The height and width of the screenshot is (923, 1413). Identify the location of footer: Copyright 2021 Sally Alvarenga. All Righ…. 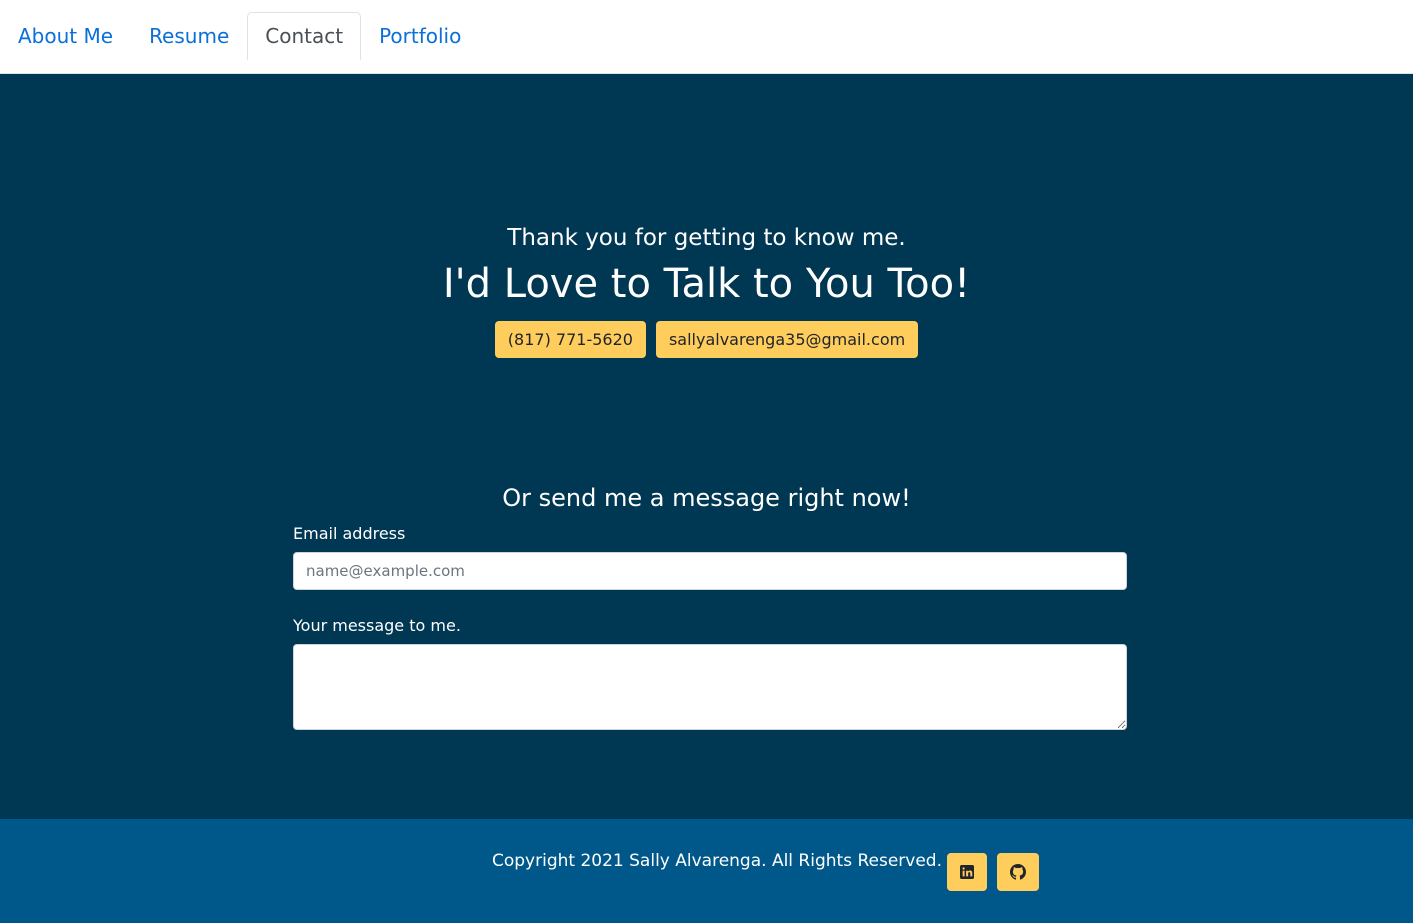
(706, 871).